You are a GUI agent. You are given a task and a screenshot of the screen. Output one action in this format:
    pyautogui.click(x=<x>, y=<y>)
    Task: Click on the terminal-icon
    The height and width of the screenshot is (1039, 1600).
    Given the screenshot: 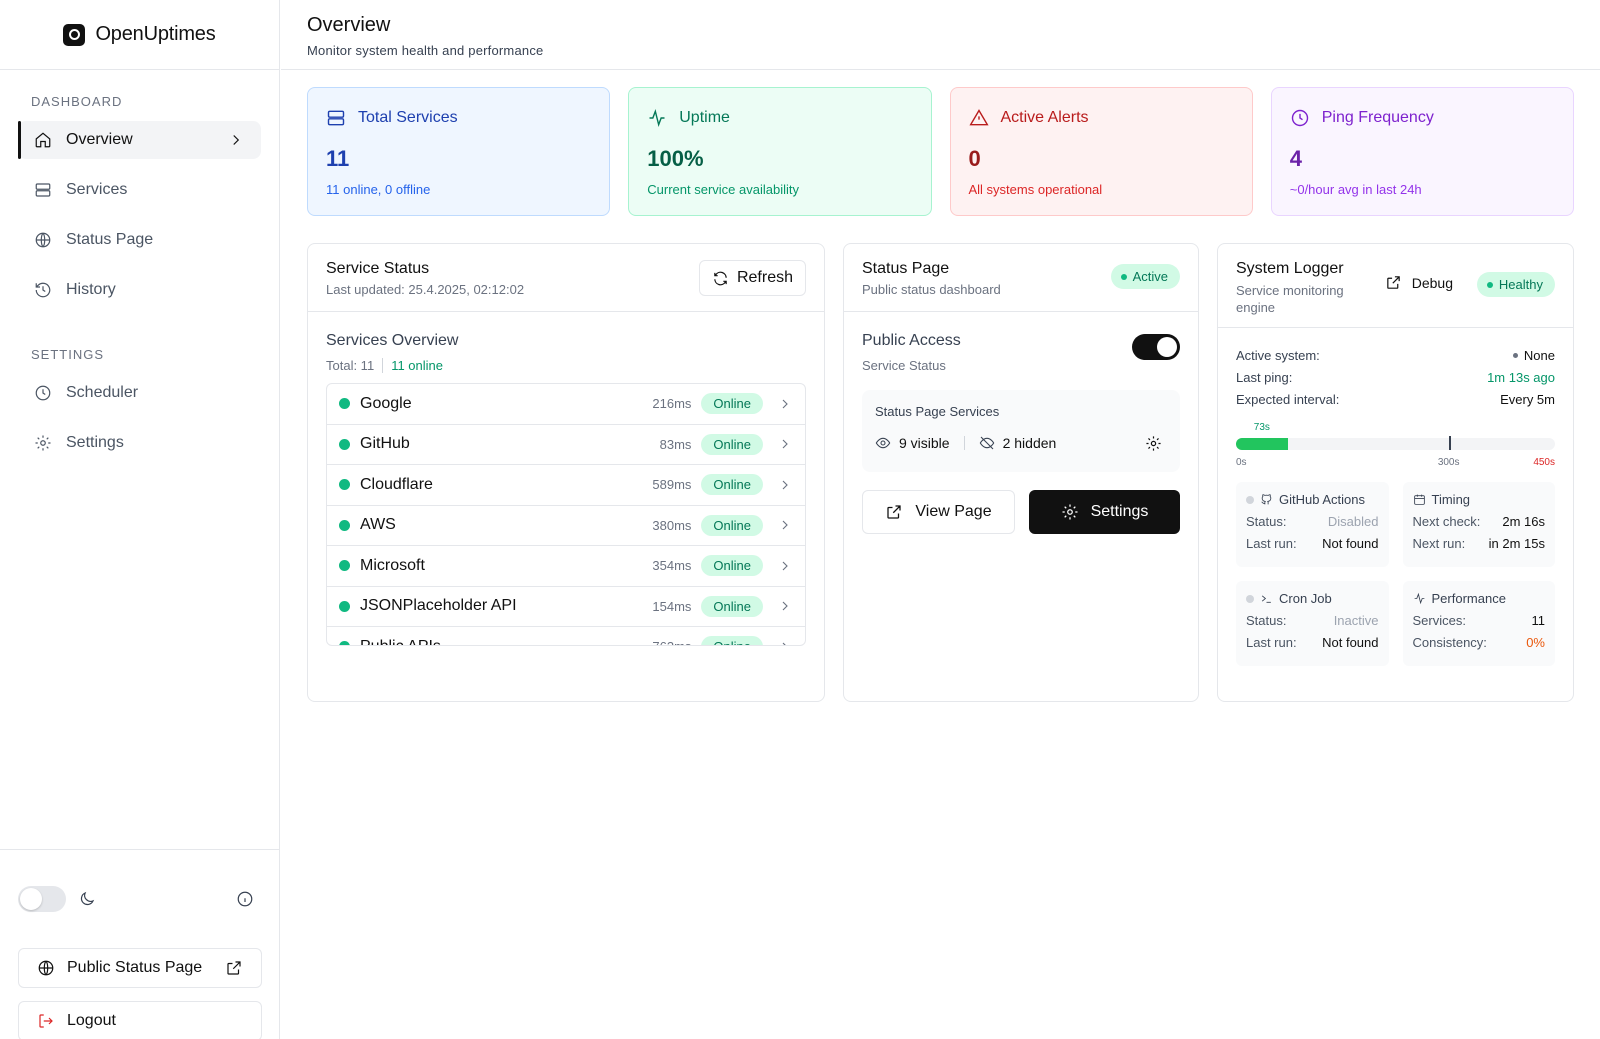 What is the action you would take?
    pyautogui.click(x=1266, y=599)
    